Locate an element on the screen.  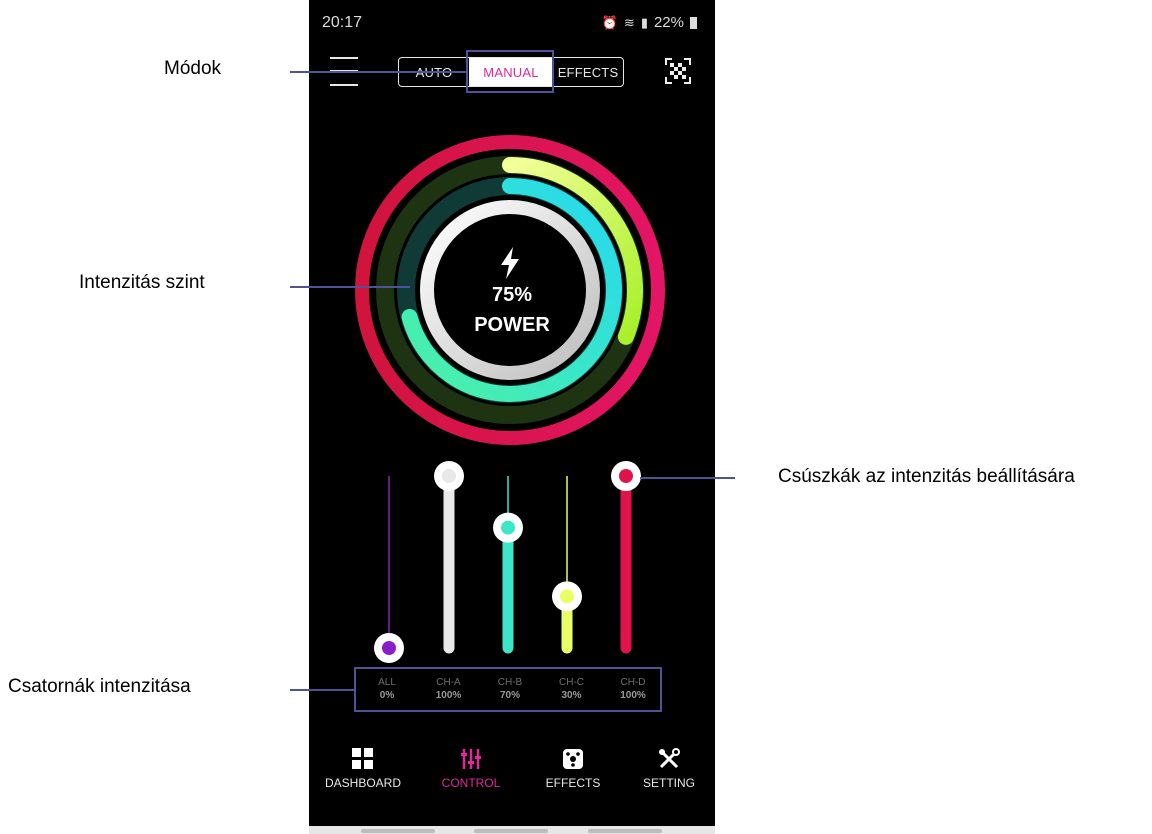
callout-box-channel-intensity is located at coordinates (508, 689).